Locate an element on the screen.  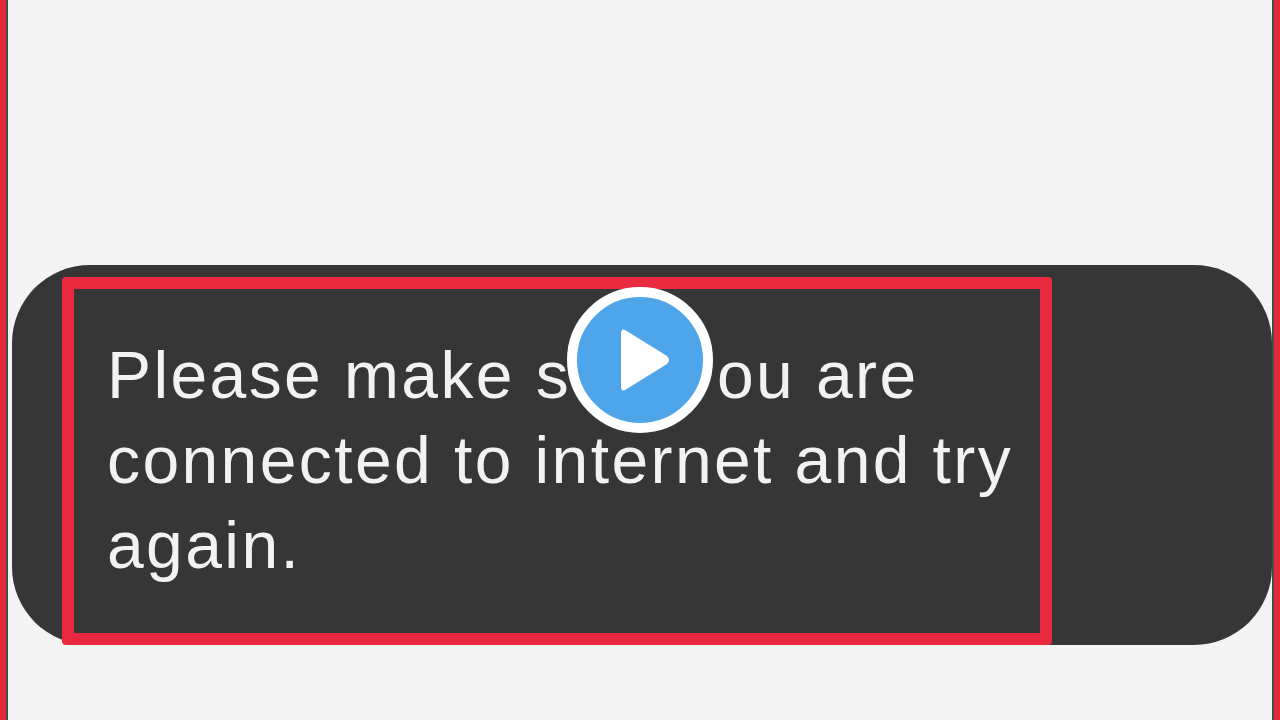
message-text: ou are is located at coordinates (818, 375).